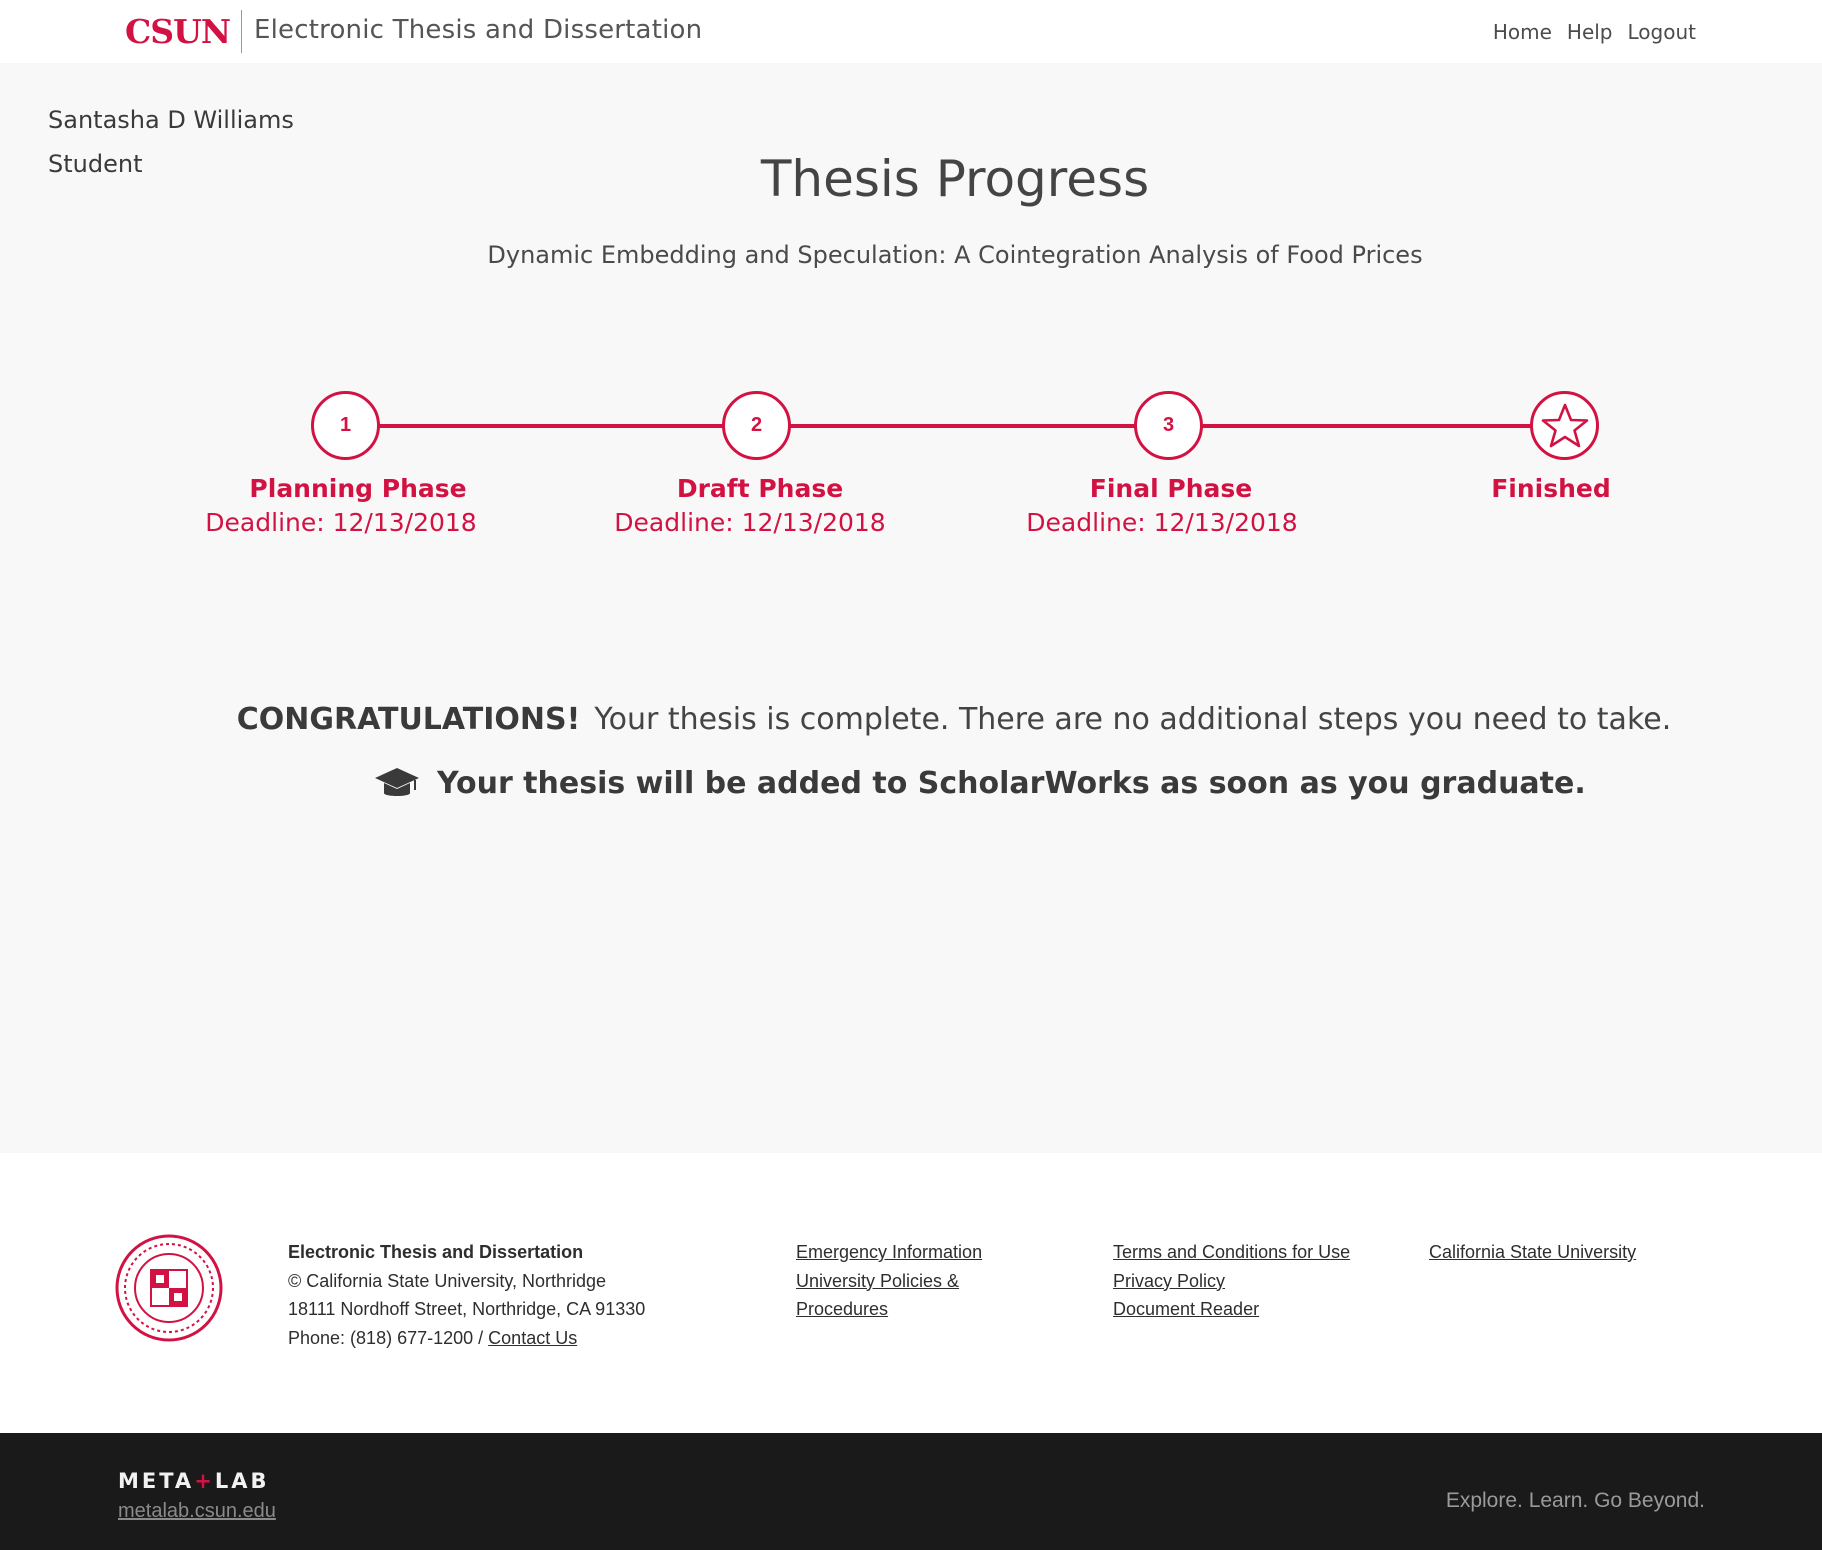 The height and width of the screenshot is (1550, 1822). What do you see at coordinates (889, 1252) in the screenshot?
I see `emergency-information-link: Emergency Information` at bounding box center [889, 1252].